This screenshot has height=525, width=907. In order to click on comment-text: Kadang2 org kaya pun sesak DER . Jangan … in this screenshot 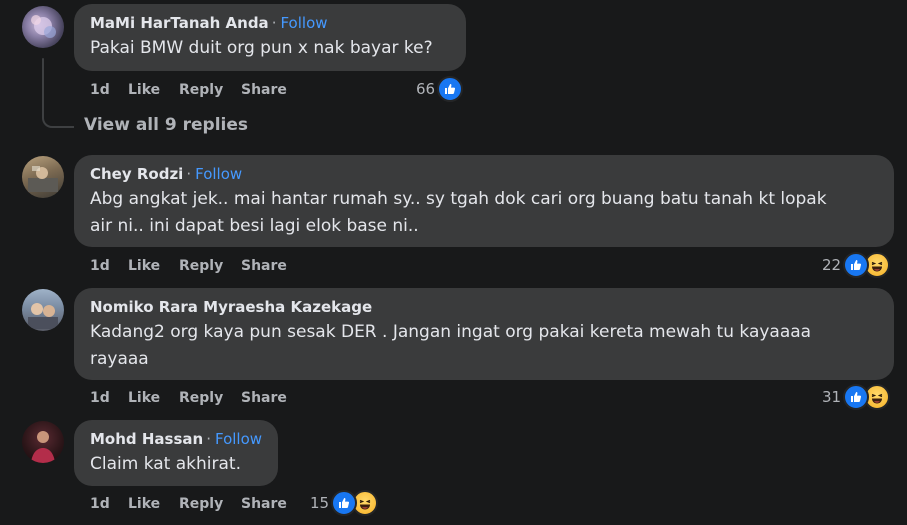, I will do `click(484, 346)`.